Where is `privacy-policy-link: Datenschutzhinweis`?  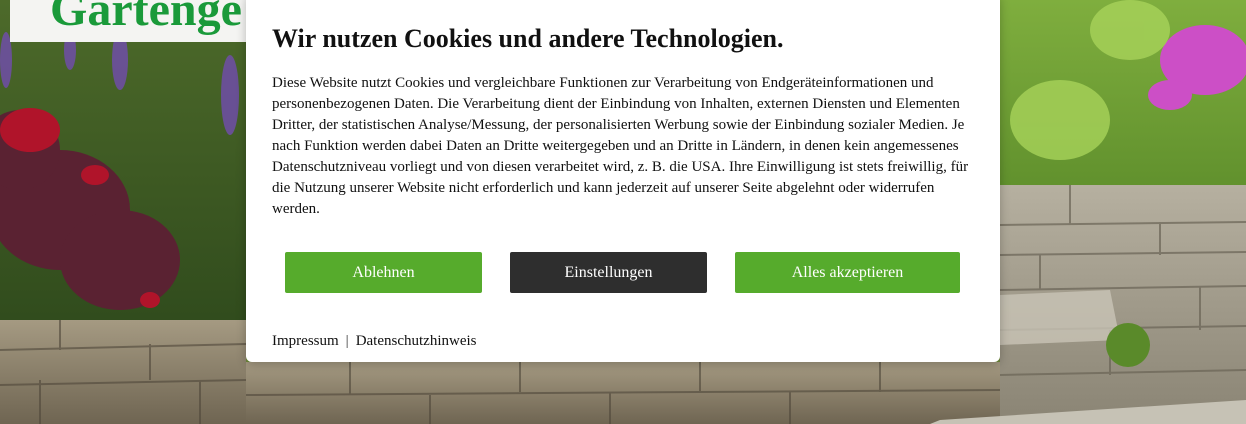
privacy-policy-link: Datenschutzhinweis is located at coordinates (416, 341).